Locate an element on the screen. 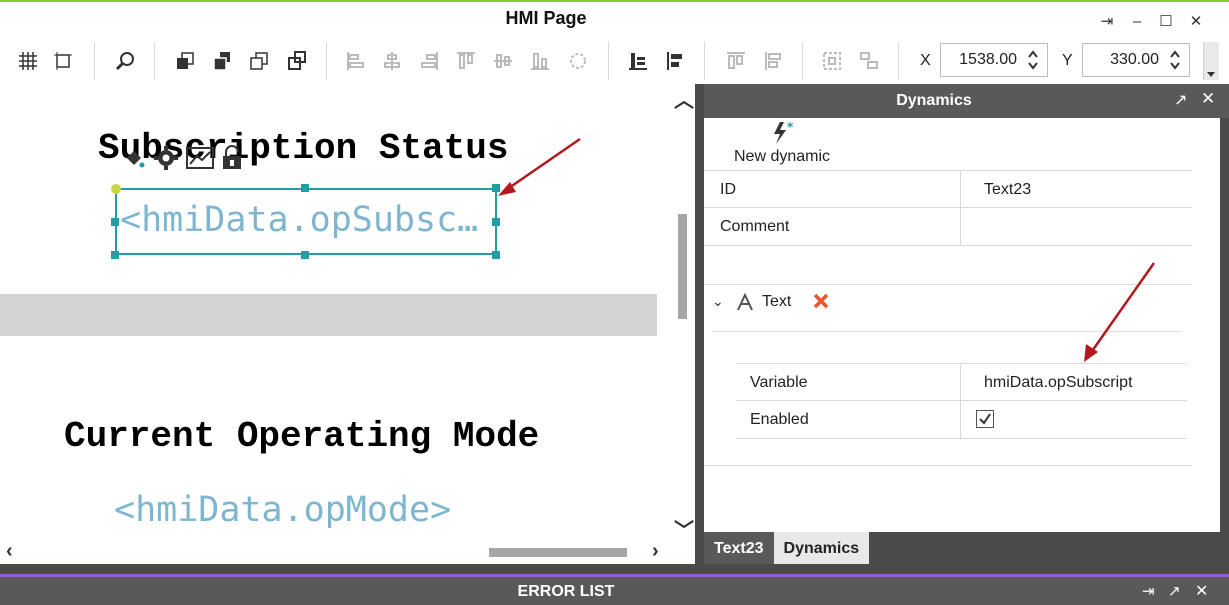 The height and width of the screenshot is (605, 1229). x-input: 1538.00 is located at coordinates (994, 60).